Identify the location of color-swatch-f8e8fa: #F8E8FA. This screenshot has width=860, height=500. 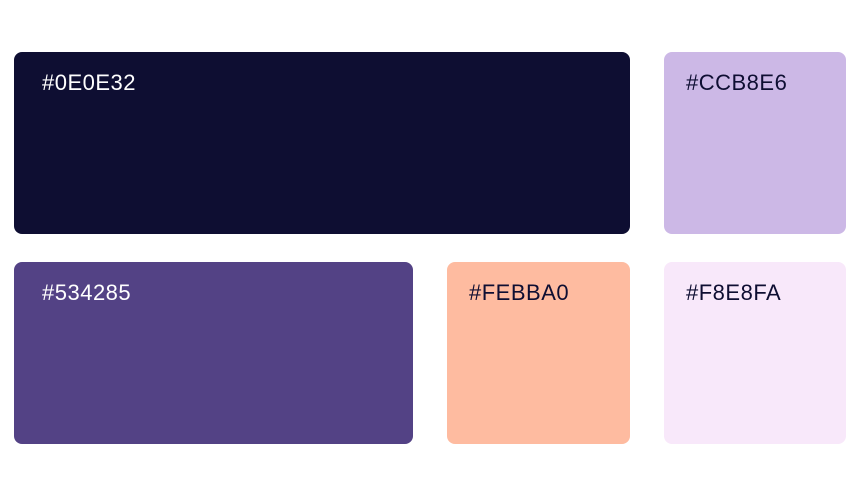
(755, 353).